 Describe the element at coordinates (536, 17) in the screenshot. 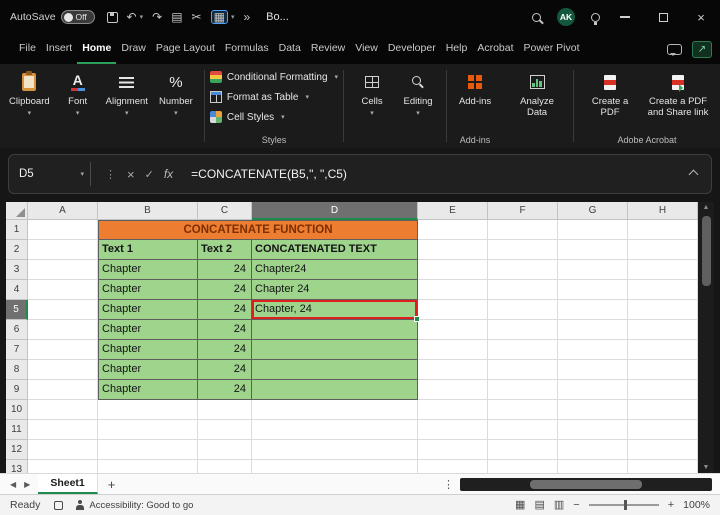

I see `search-icon` at that location.